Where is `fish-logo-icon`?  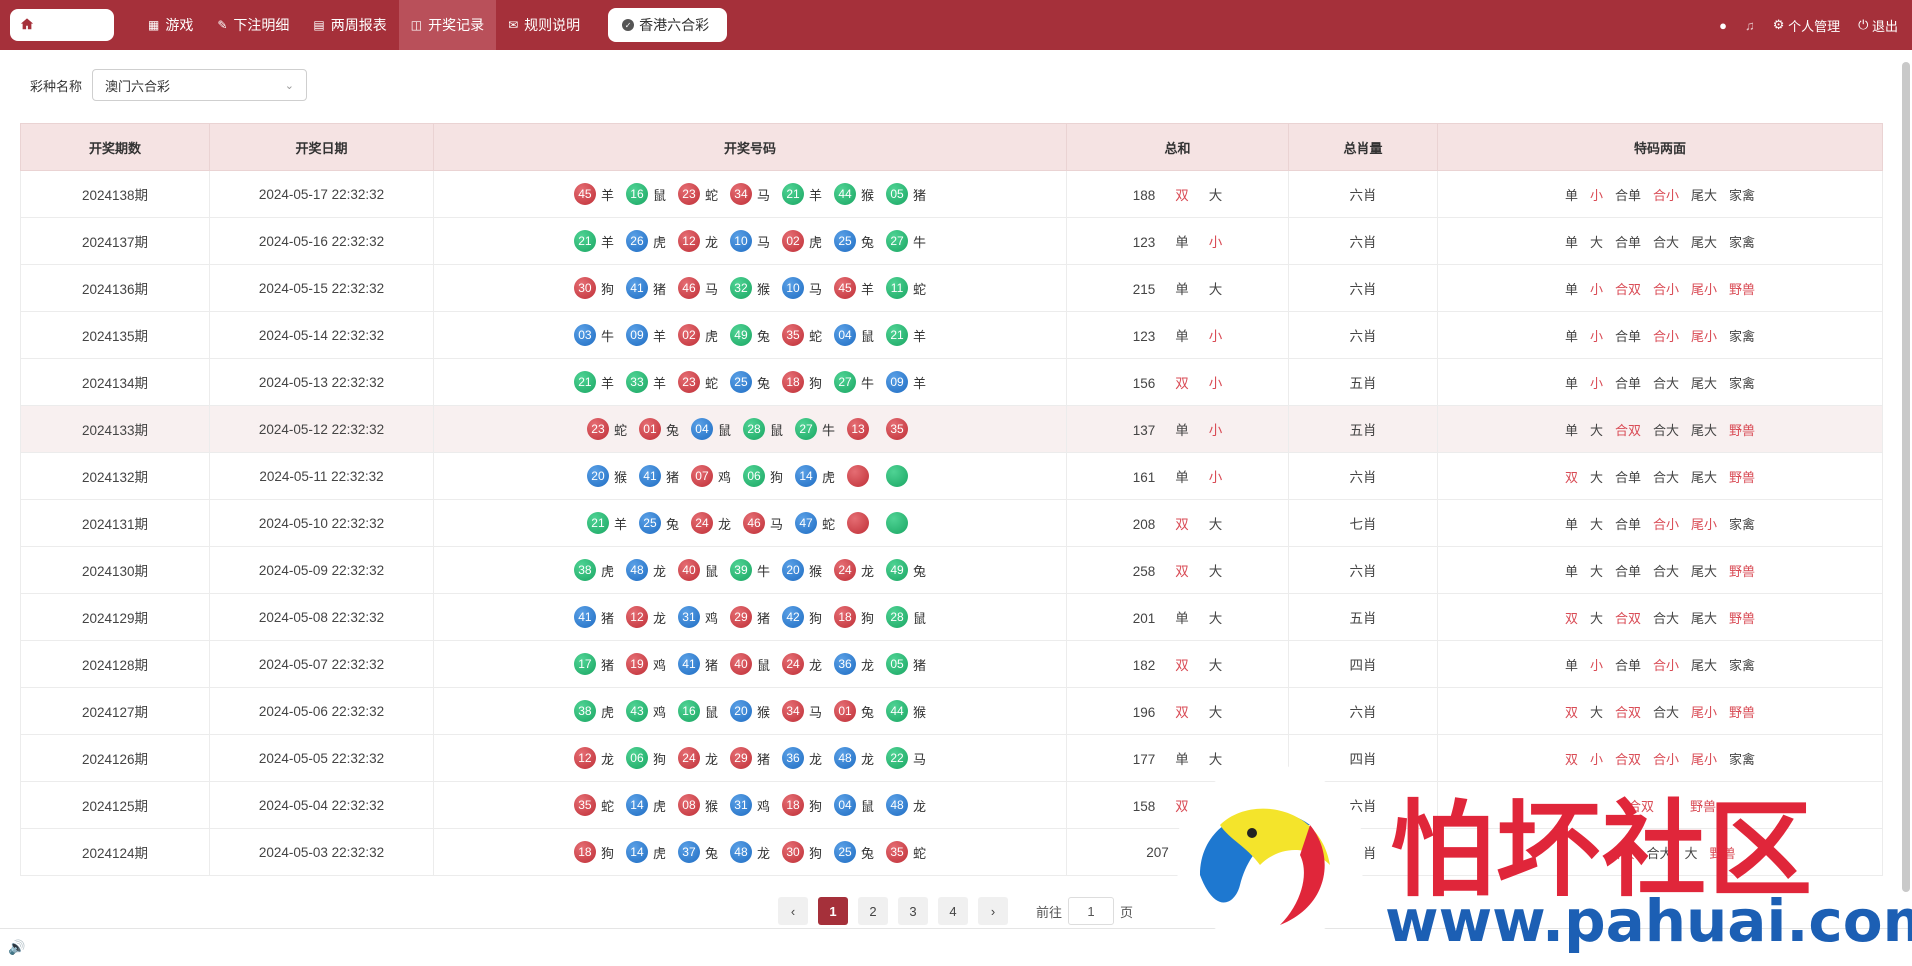 fish-logo-icon is located at coordinates (1270, 855).